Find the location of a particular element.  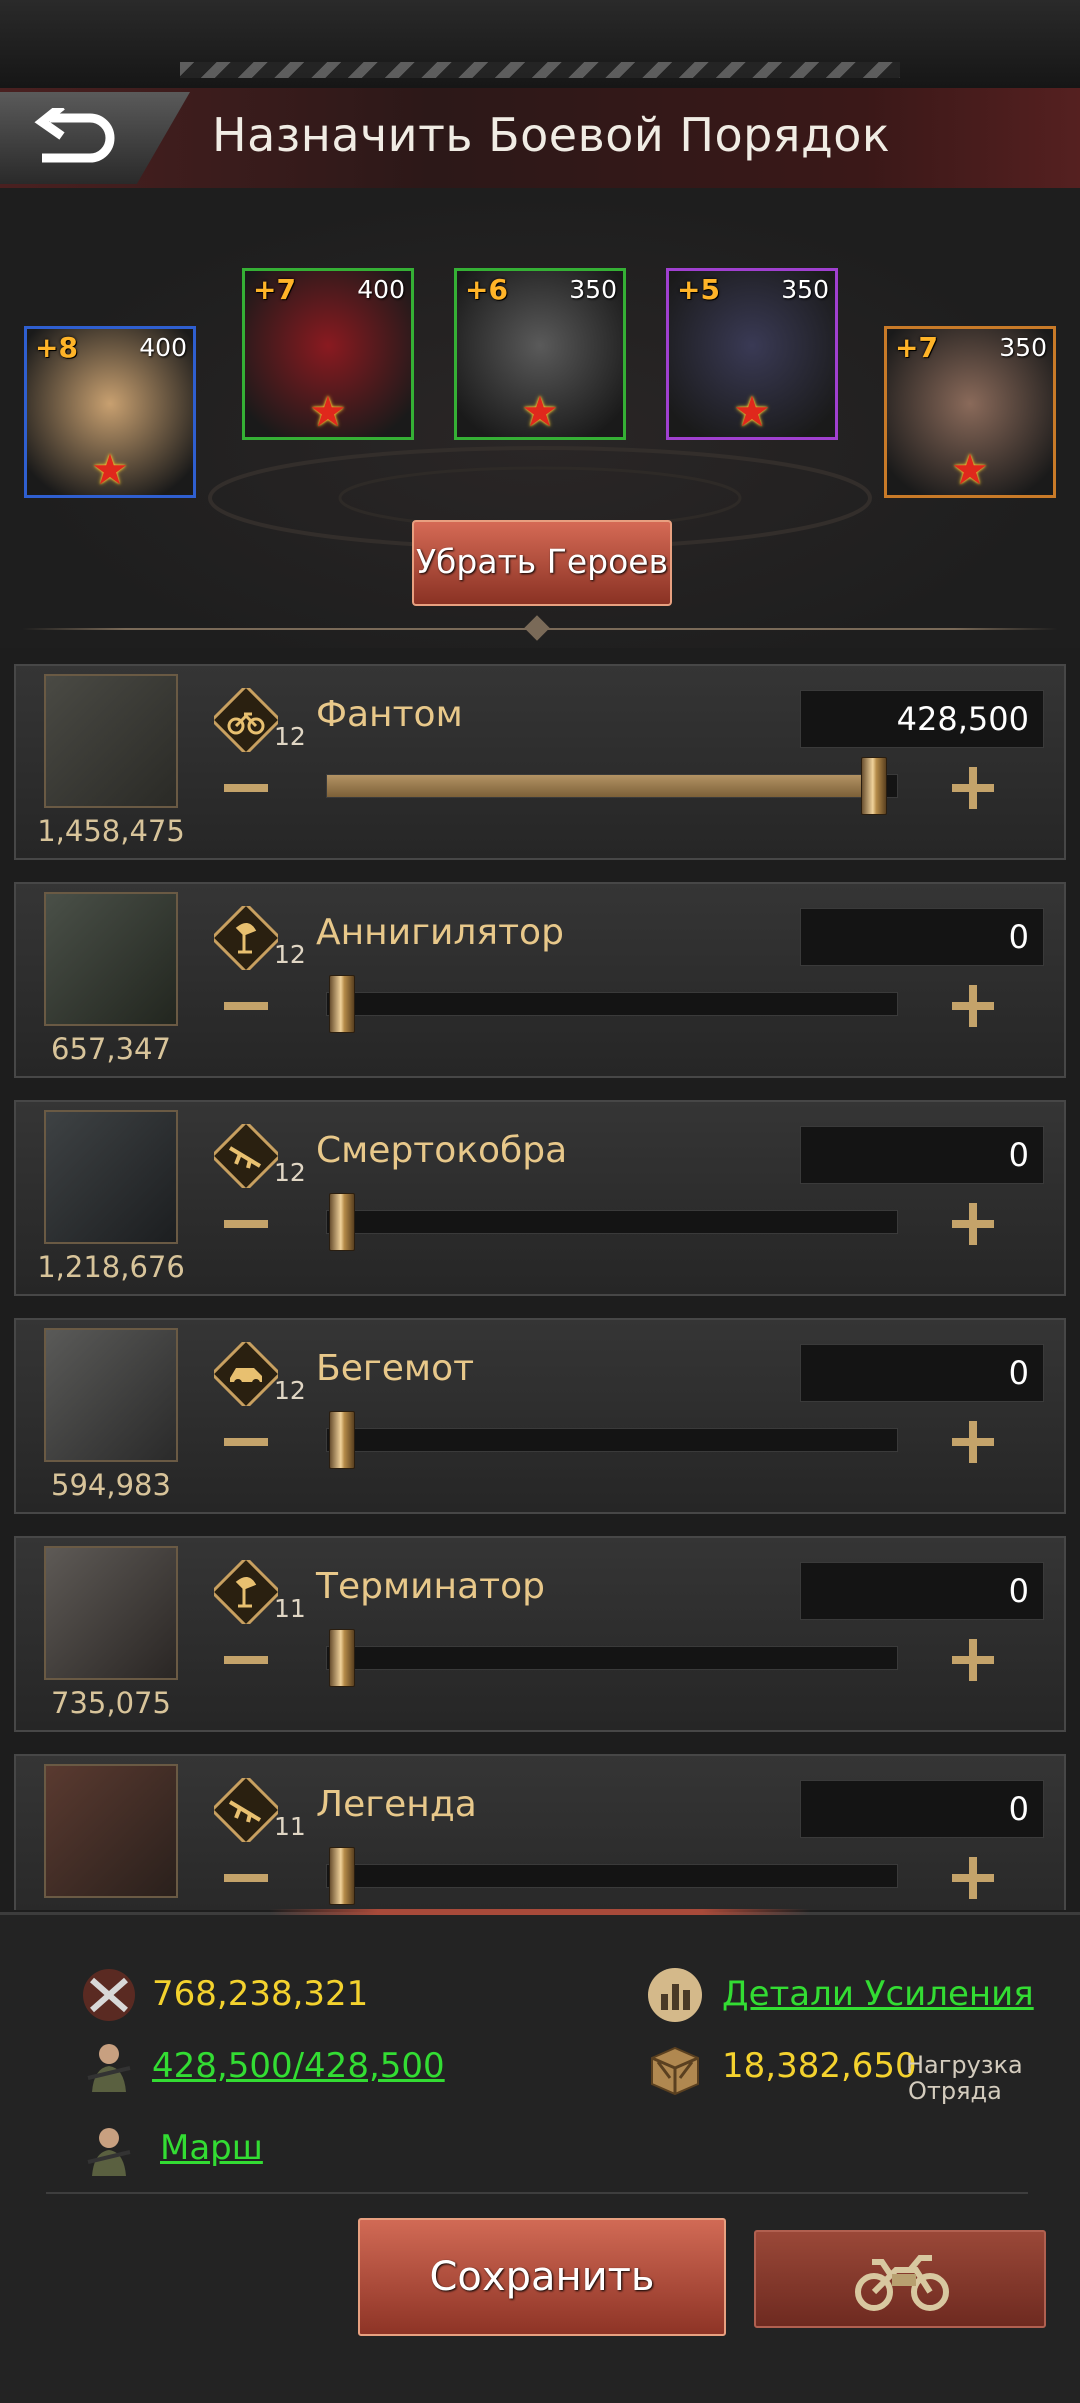

hero-slot-4: +5 350 ★ is located at coordinates (752, 354).